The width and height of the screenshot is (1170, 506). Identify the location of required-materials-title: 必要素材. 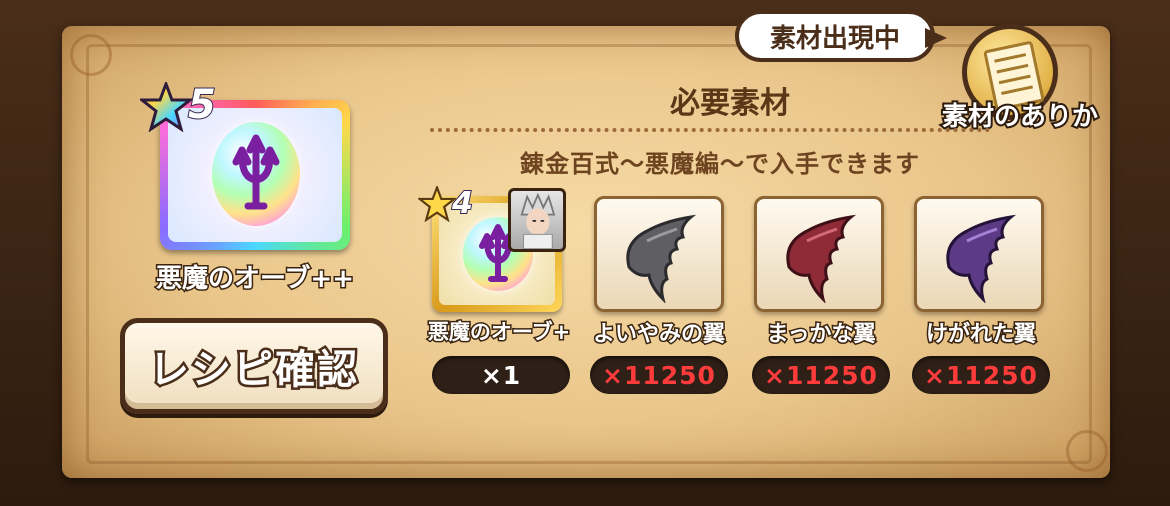
(730, 103).